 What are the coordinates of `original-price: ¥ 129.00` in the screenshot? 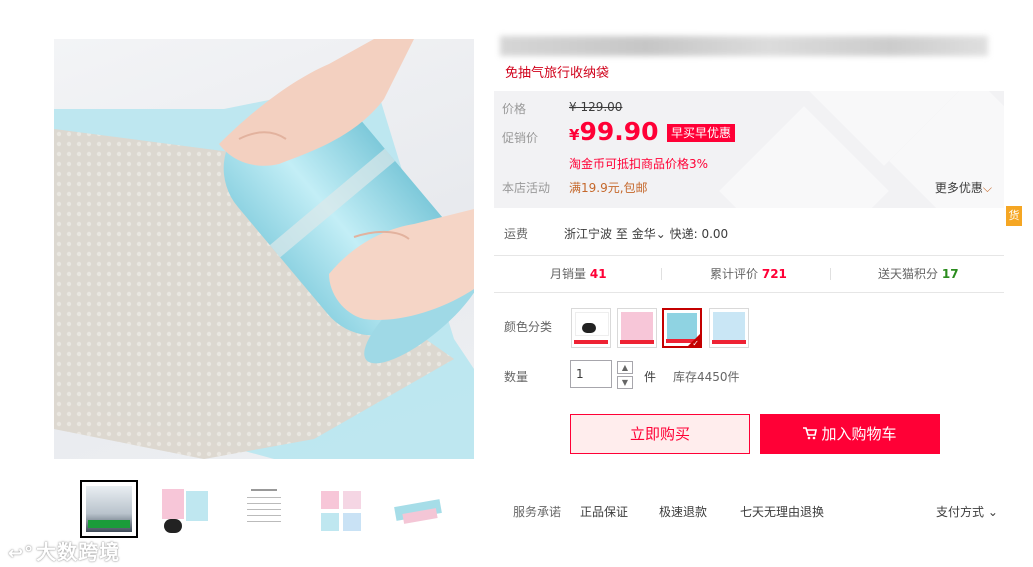 It's located at (596, 107).